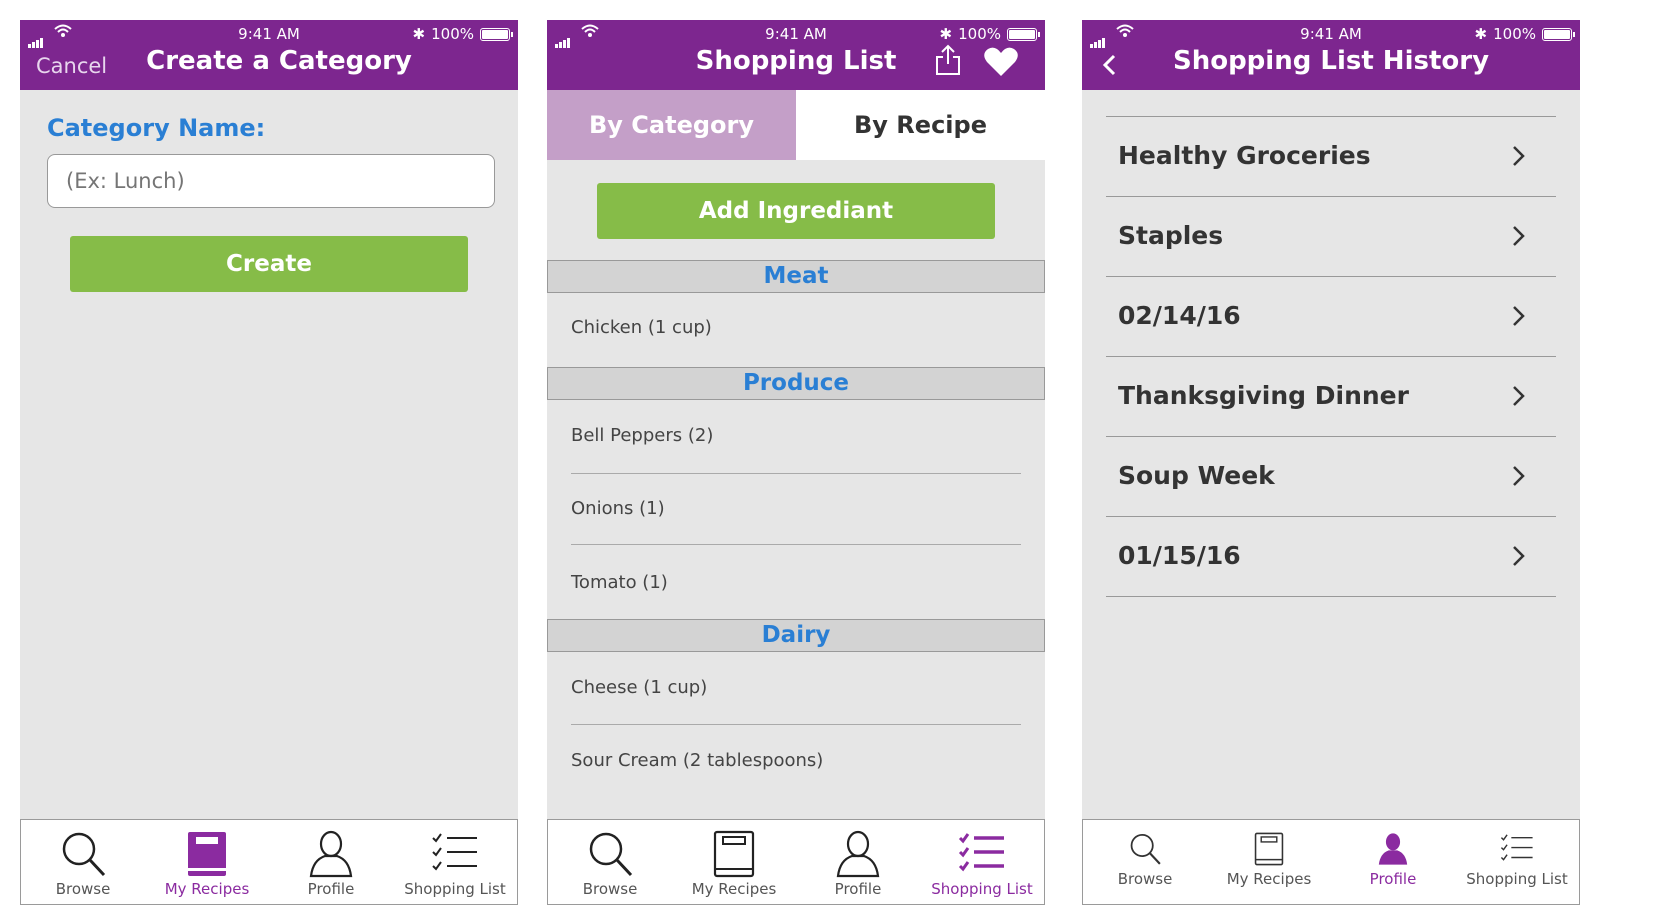 The height and width of the screenshot is (924, 1654). I want to click on list-item-label: 01/15/16, so click(1179, 555).